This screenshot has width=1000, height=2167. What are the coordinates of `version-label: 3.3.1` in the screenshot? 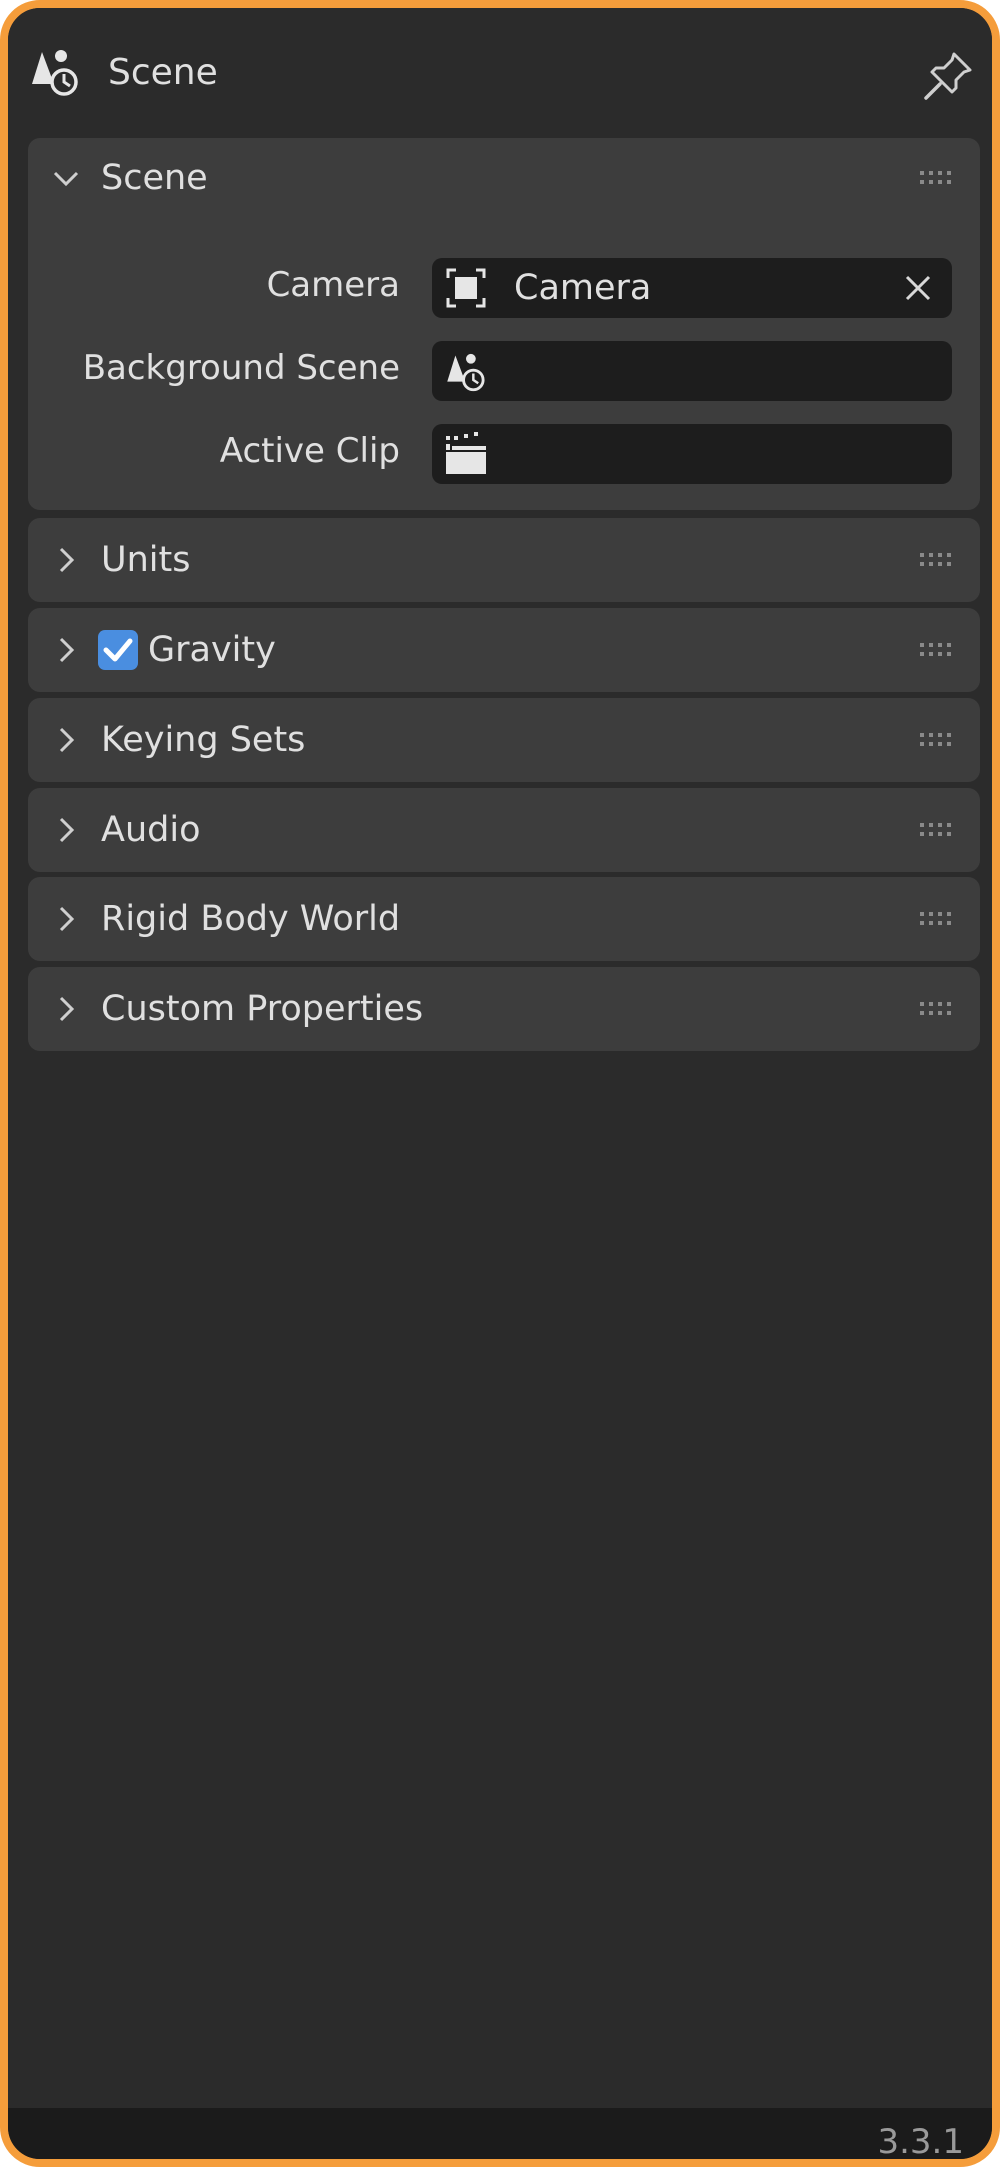 It's located at (920, 2142).